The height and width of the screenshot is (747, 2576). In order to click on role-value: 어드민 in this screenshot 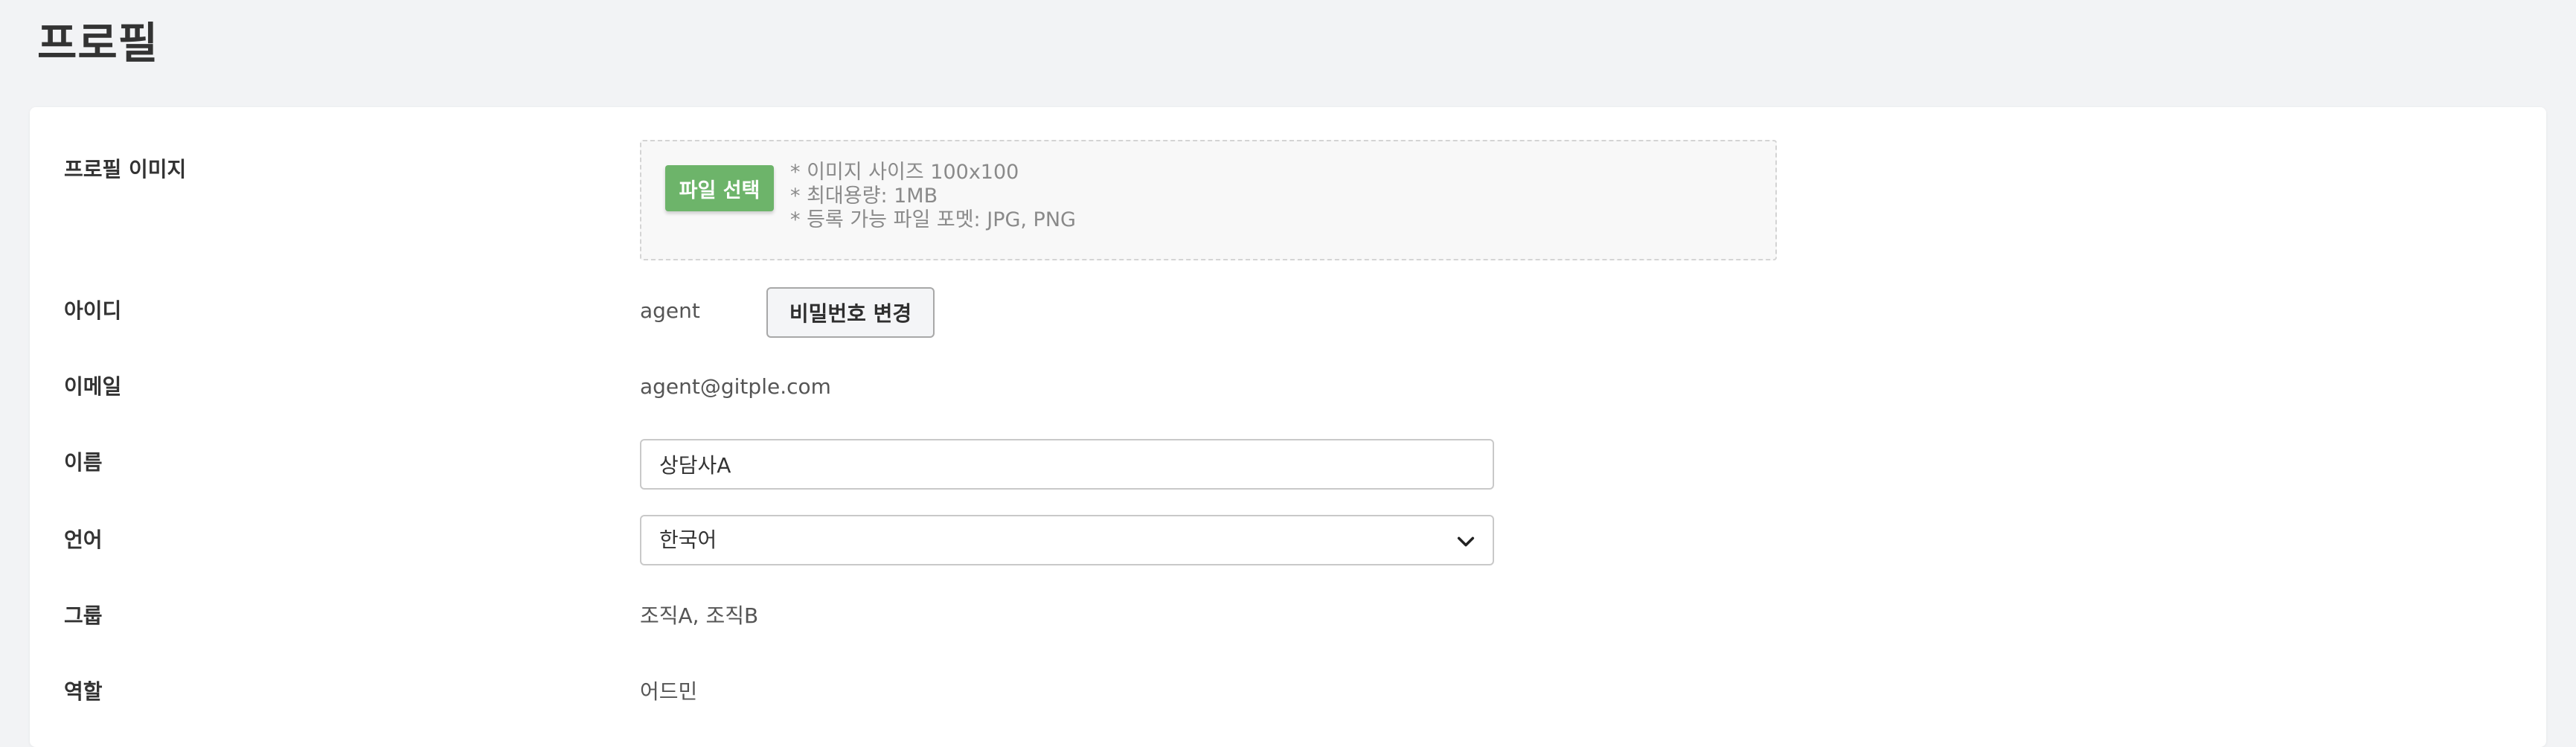, I will do `click(669, 692)`.